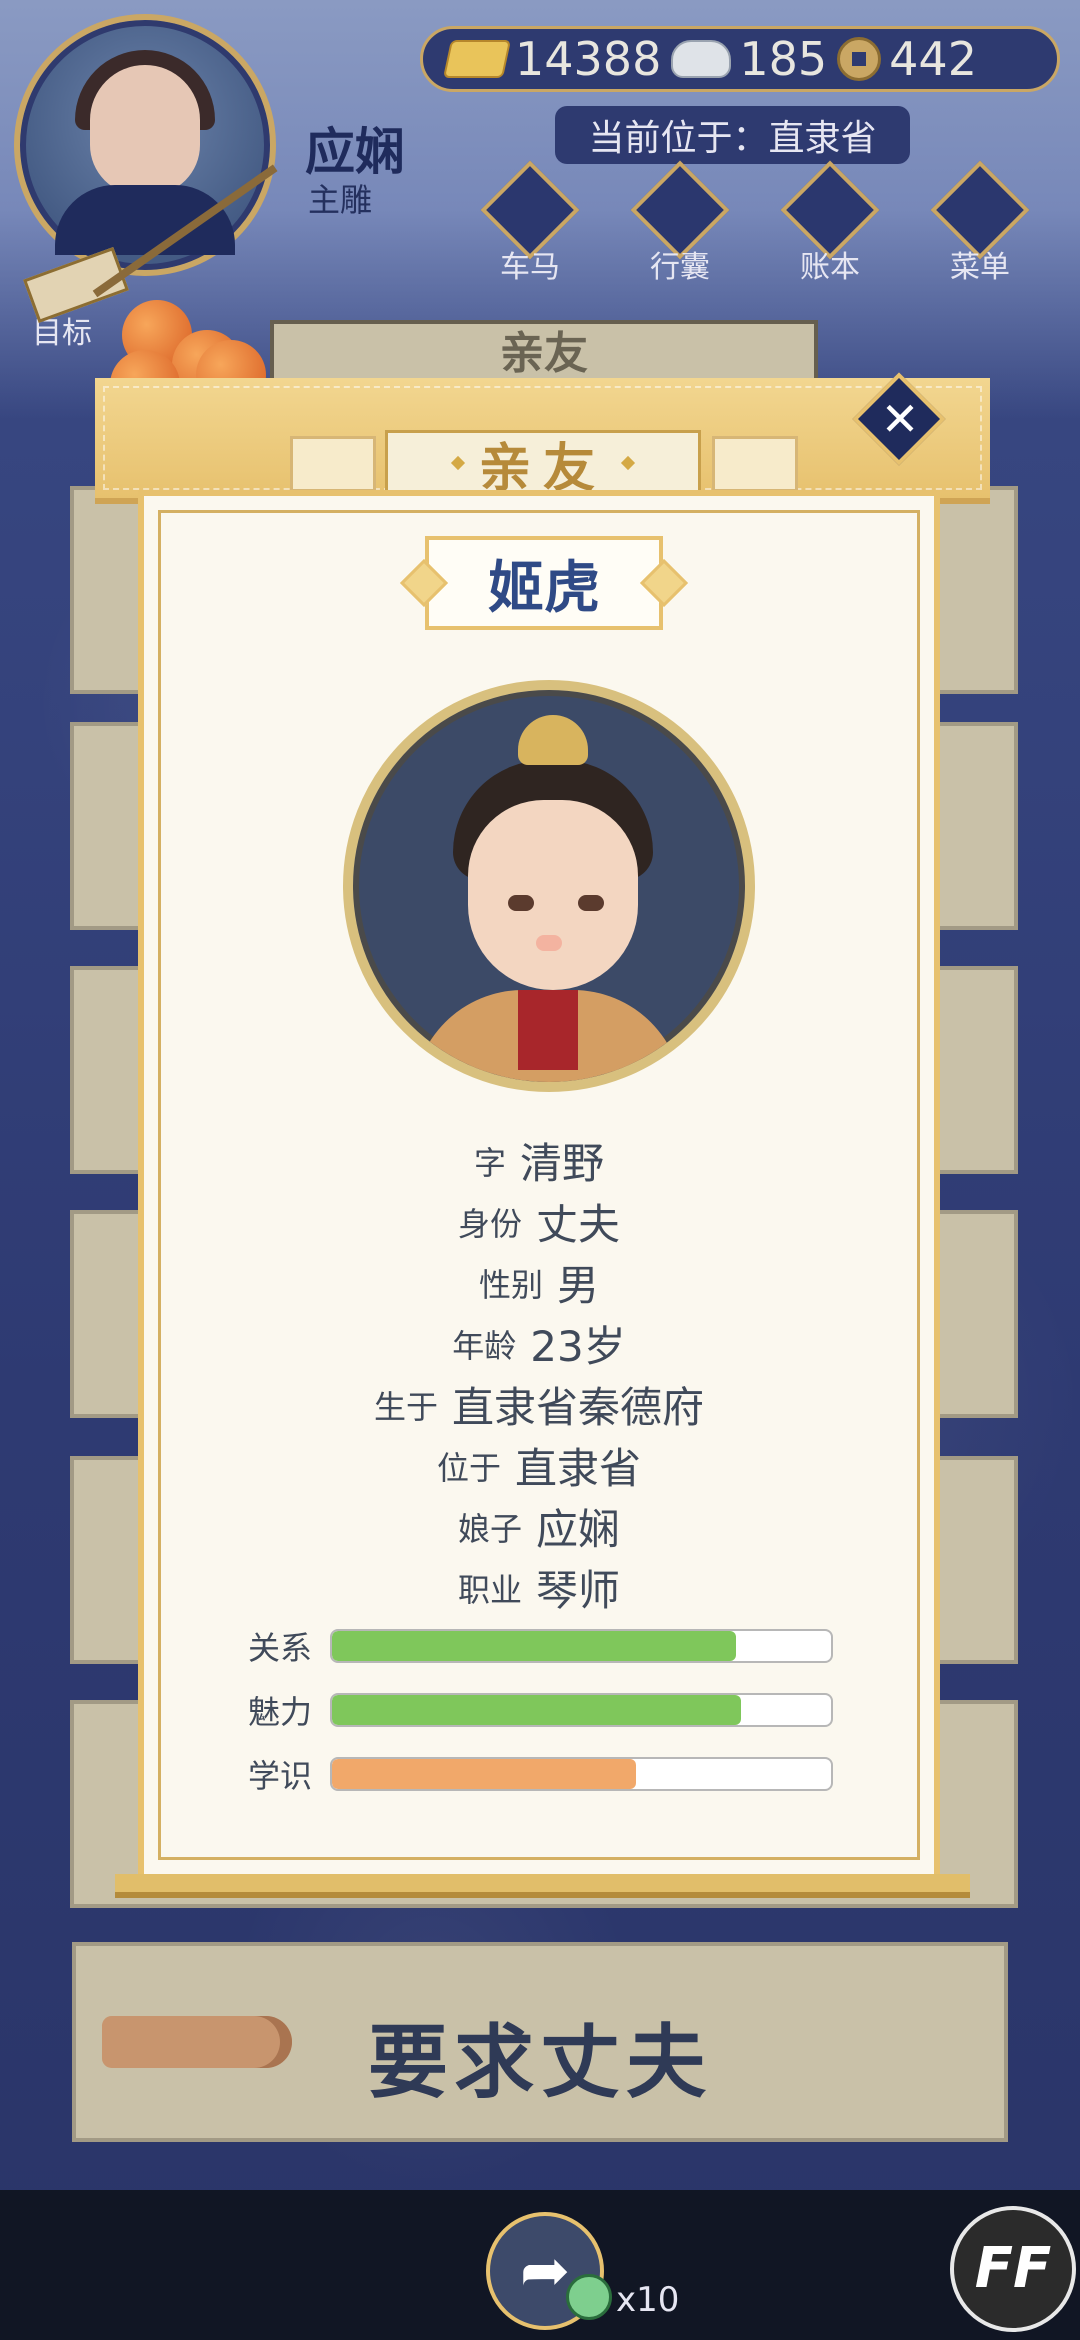 This screenshot has width=1080, height=2340. I want to click on info-value: 直隶省, so click(578, 1468).